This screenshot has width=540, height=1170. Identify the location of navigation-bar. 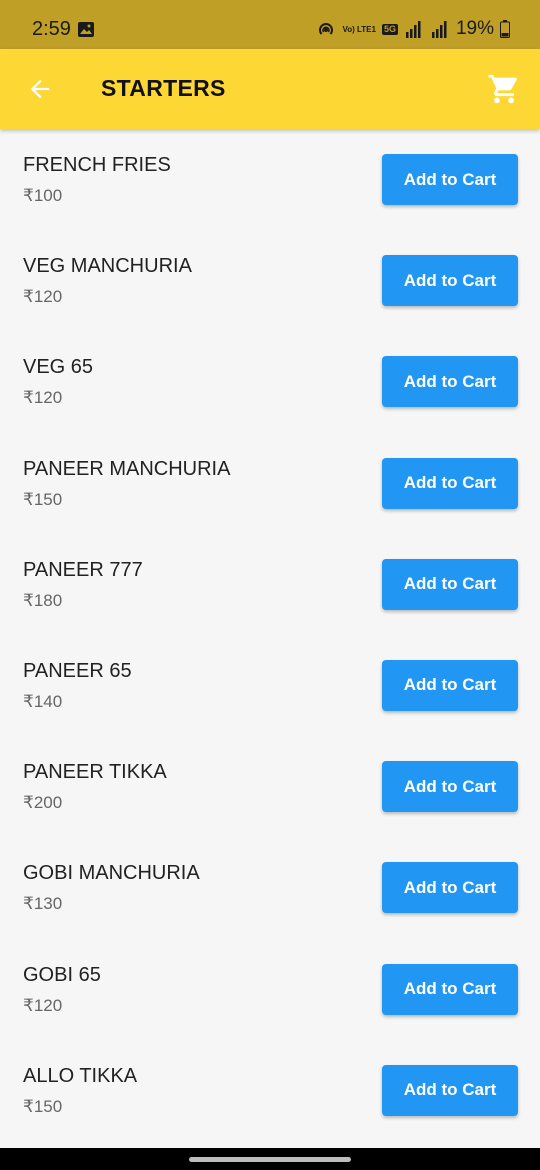
(270, 1159).